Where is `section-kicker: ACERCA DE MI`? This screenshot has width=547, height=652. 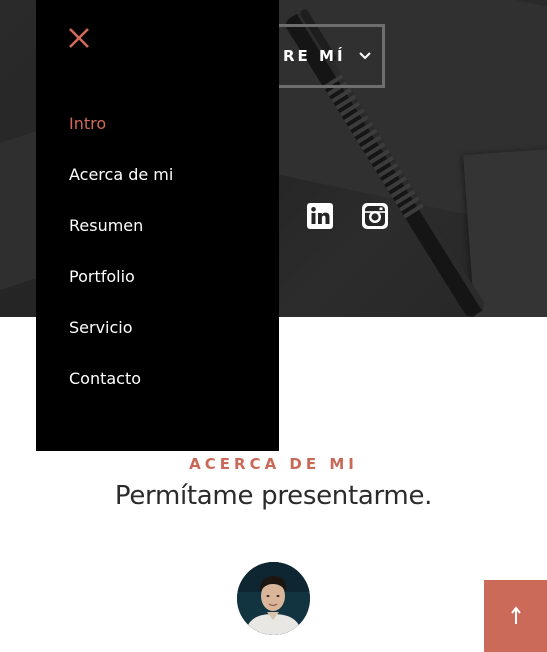
section-kicker: ACERCA DE MI is located at coordinates (273, 464).